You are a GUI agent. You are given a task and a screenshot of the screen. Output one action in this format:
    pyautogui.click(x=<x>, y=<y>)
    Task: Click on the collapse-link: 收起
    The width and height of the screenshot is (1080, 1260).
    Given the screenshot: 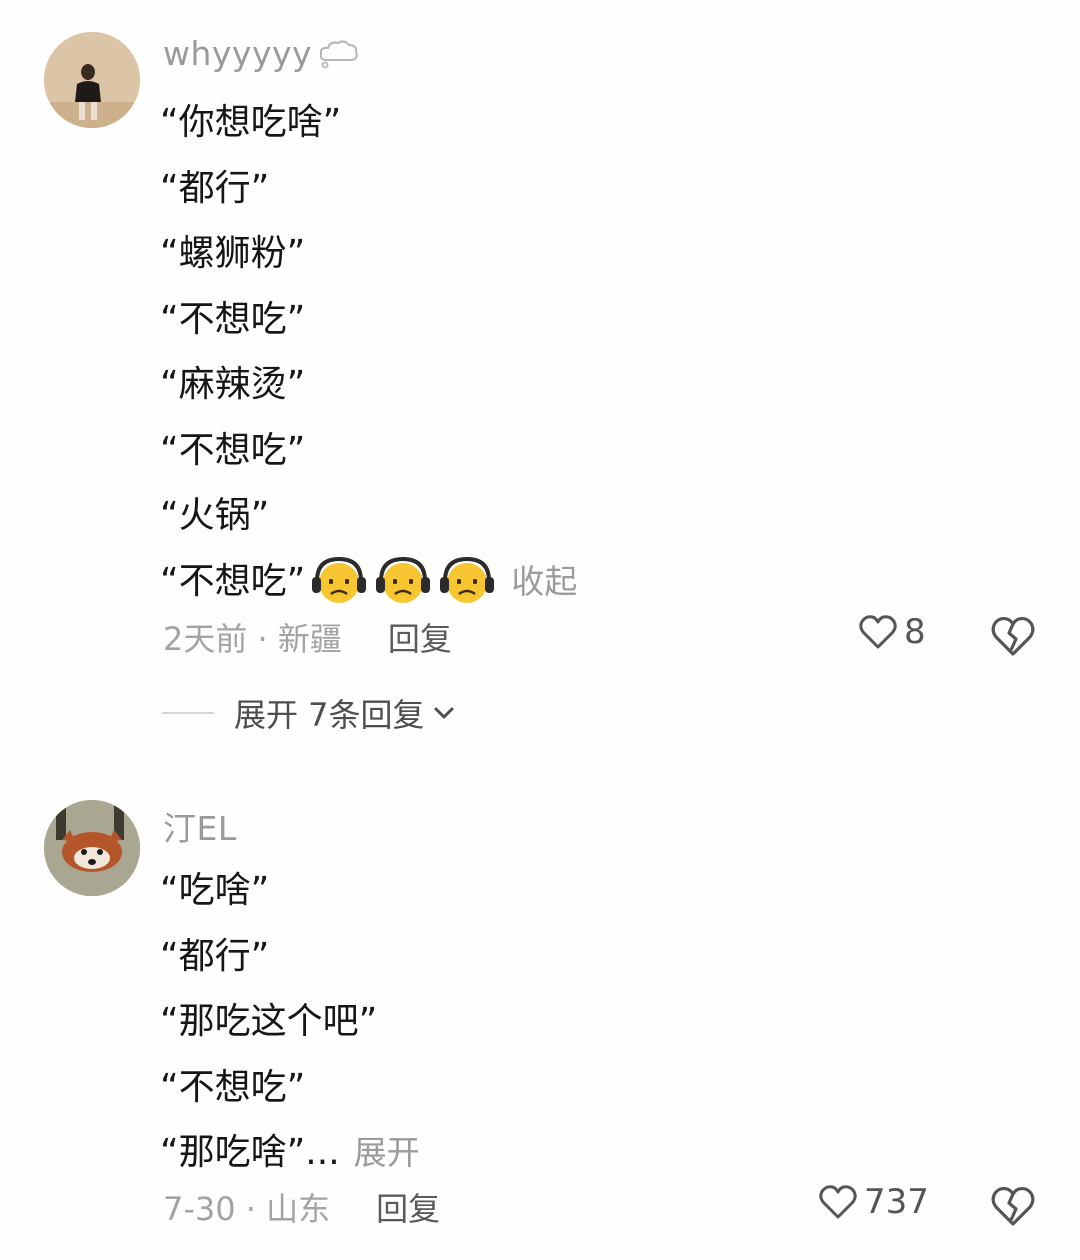 What is the action you would take?
    pyautogui.click(x=544, y=582)
    